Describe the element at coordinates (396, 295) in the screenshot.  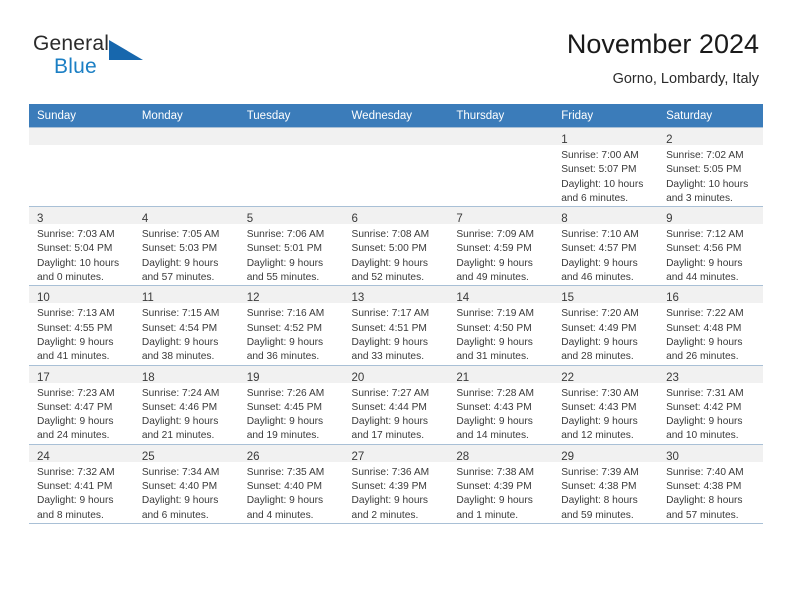
I see `day-number-band: 13` at that location.